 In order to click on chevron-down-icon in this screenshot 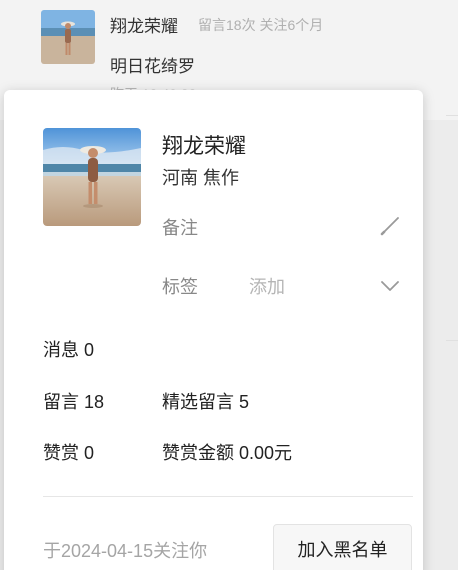, I will do `click(390, 286)`.